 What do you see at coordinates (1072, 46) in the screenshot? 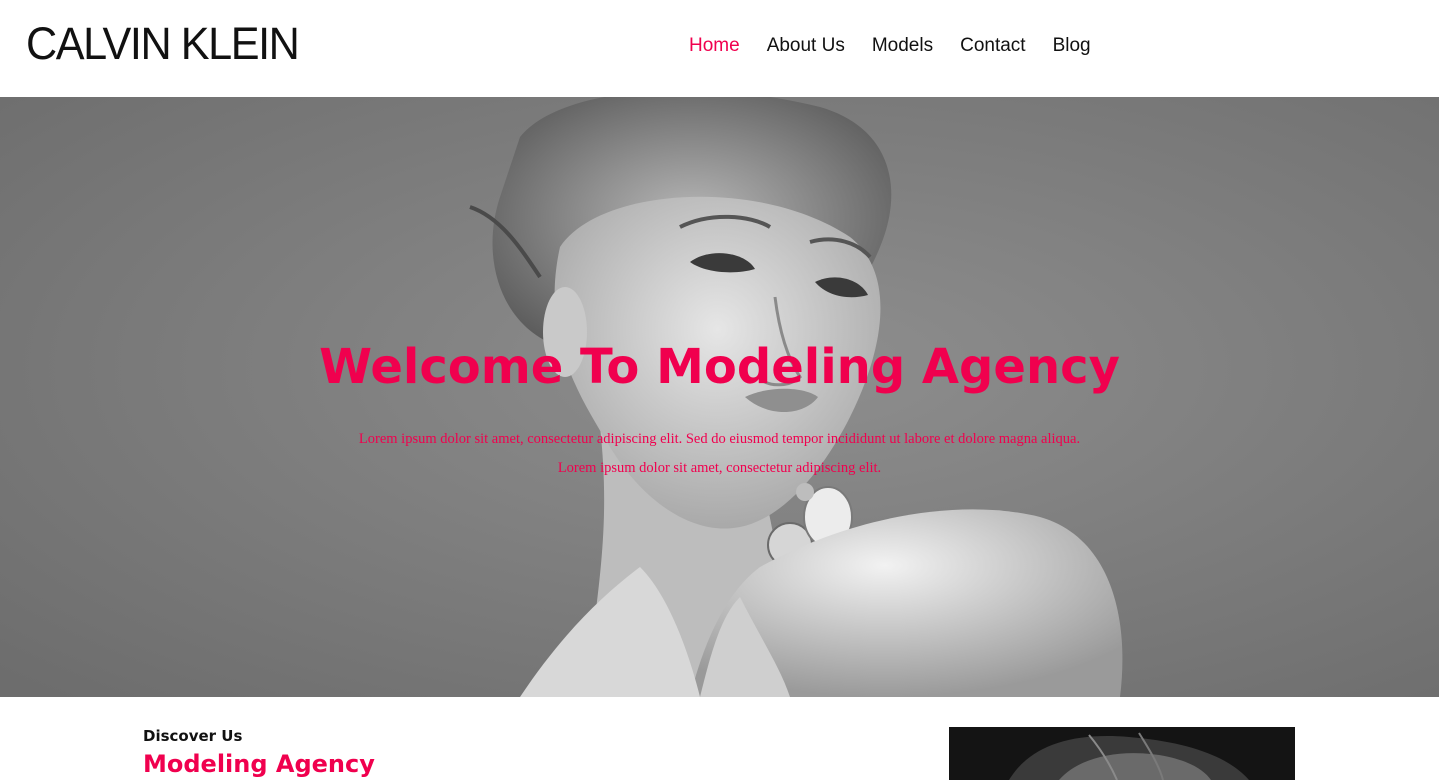
I see `nav-item-blog: Blog` at bounding box center [1072, 46].